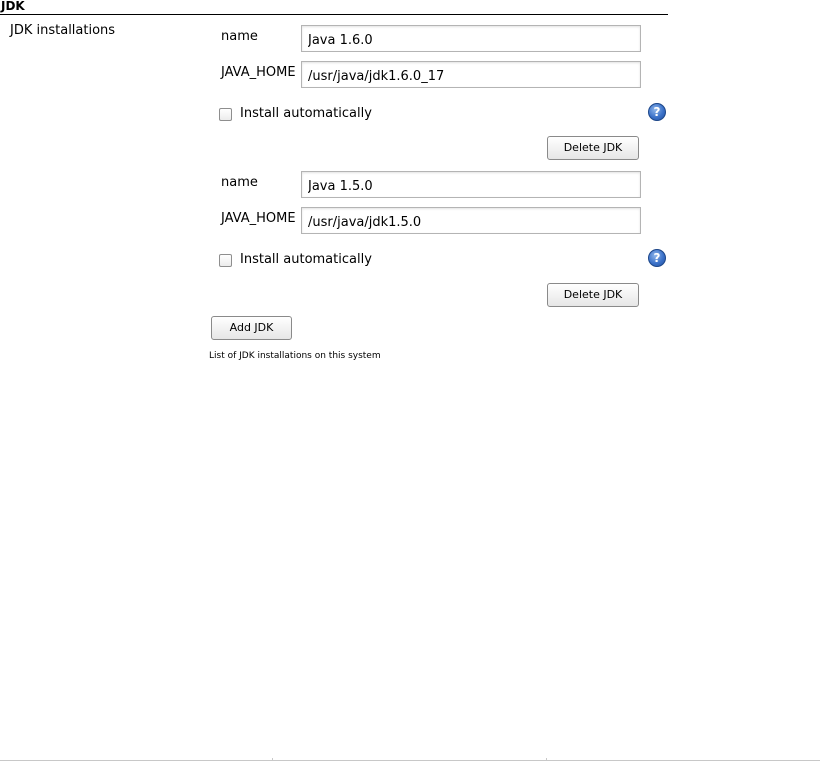 This screenshot has height=762, width=820. What do you see at coordinates (295, 356) in the screenshot?
I see `description-text: List of JDK installations on this system` at bounding box center [295, 356].